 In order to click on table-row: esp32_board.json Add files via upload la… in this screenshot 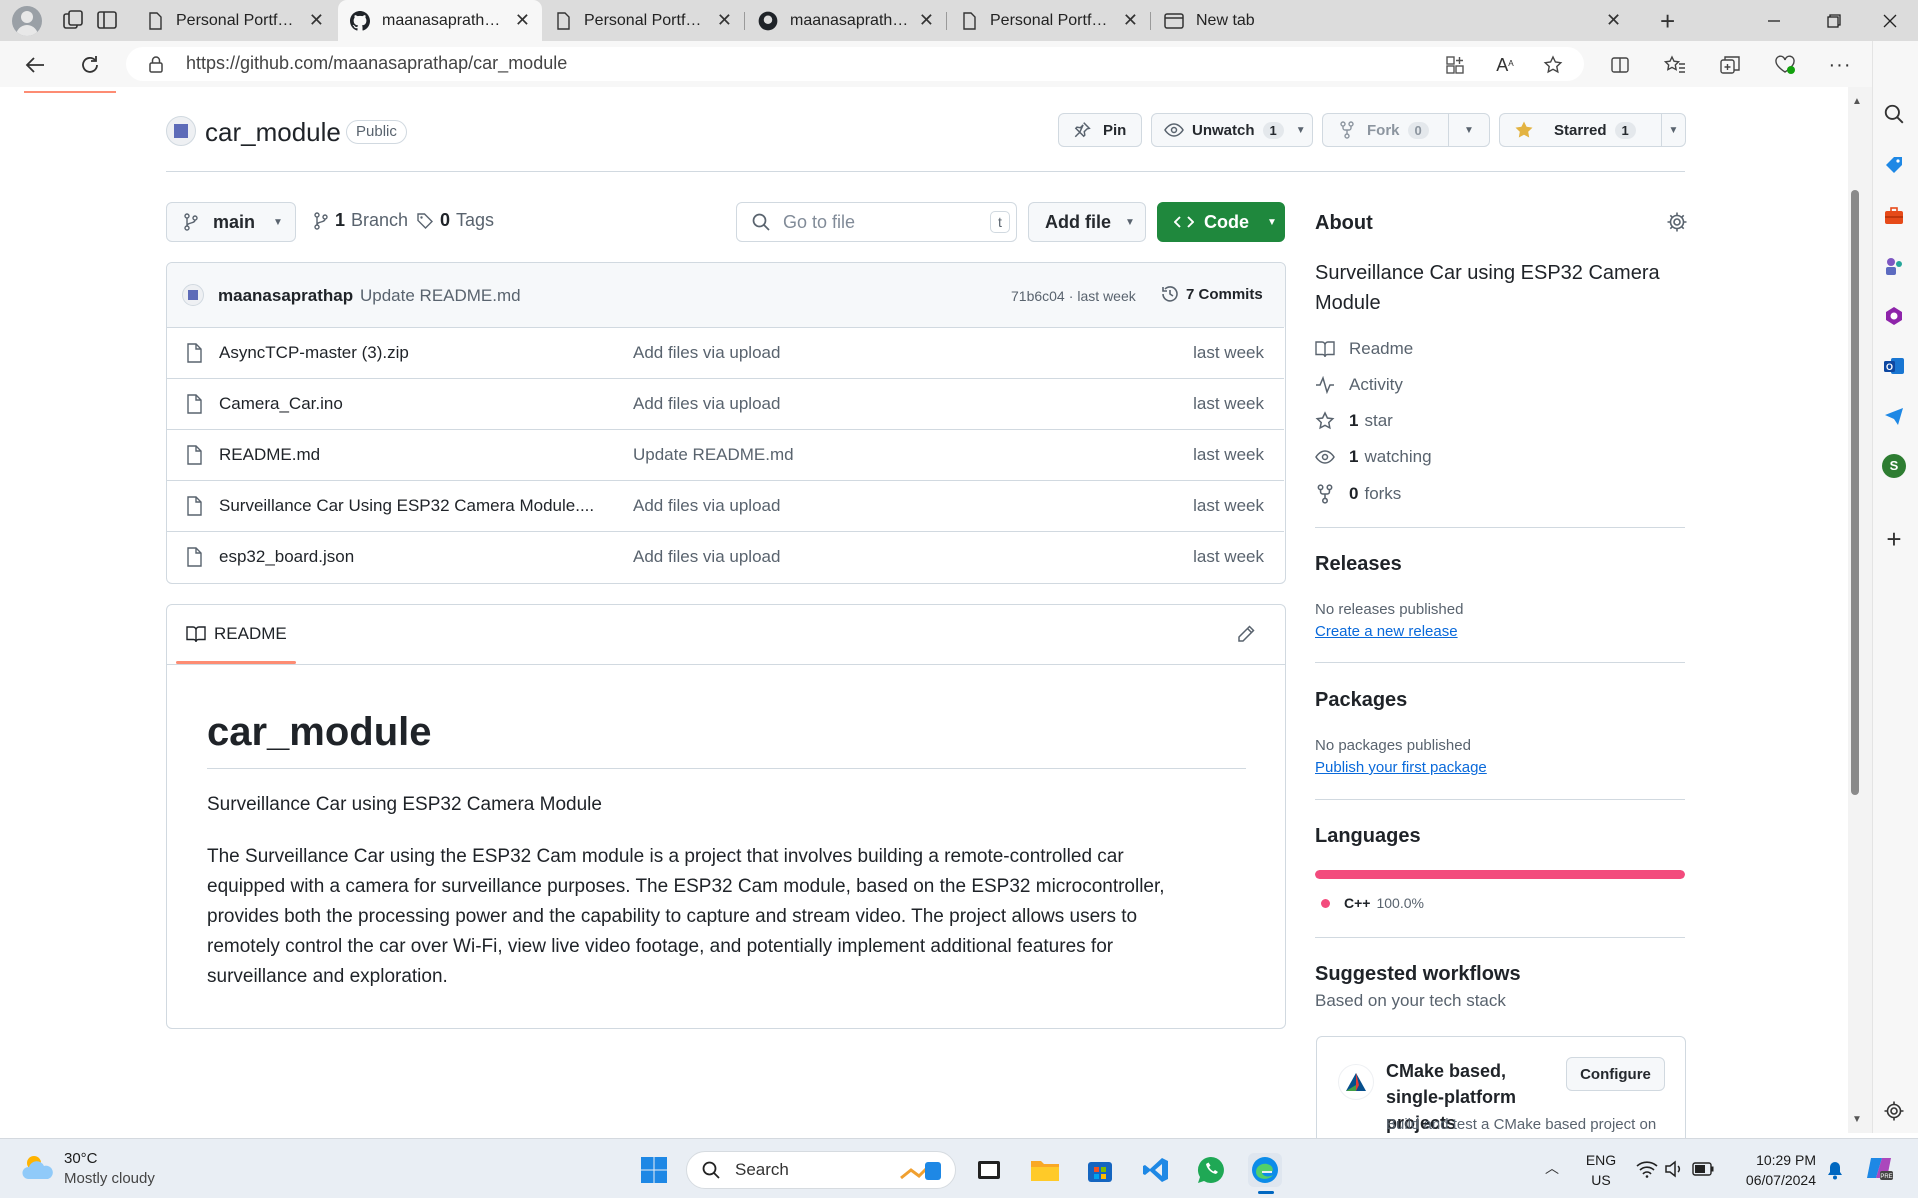, I will do `click(725, 556)`.